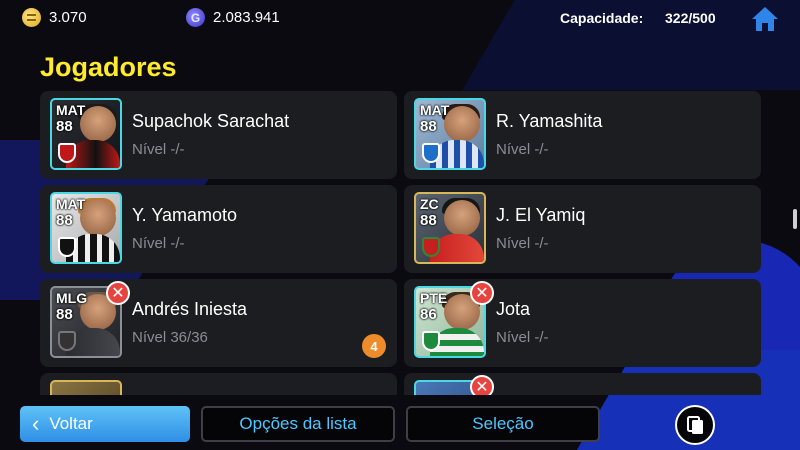  What do you see at coordinates (190, 309) in the screenshot?
I see `player-name: Andrés Iniesta` at bounding box center [190, 309].